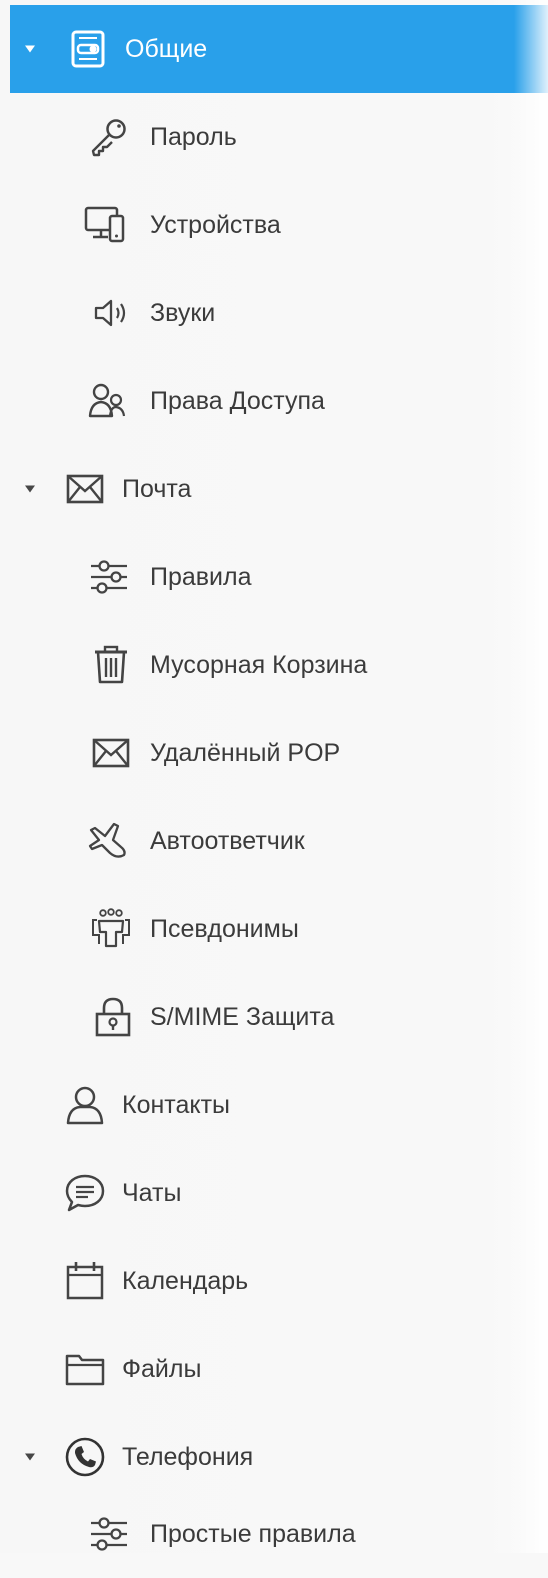 This screenshot has height=1578, width=548. Describe the element at coordinates (274, 577) in the screenshot. I see `sidebar-item-rules: Правила` at that location.